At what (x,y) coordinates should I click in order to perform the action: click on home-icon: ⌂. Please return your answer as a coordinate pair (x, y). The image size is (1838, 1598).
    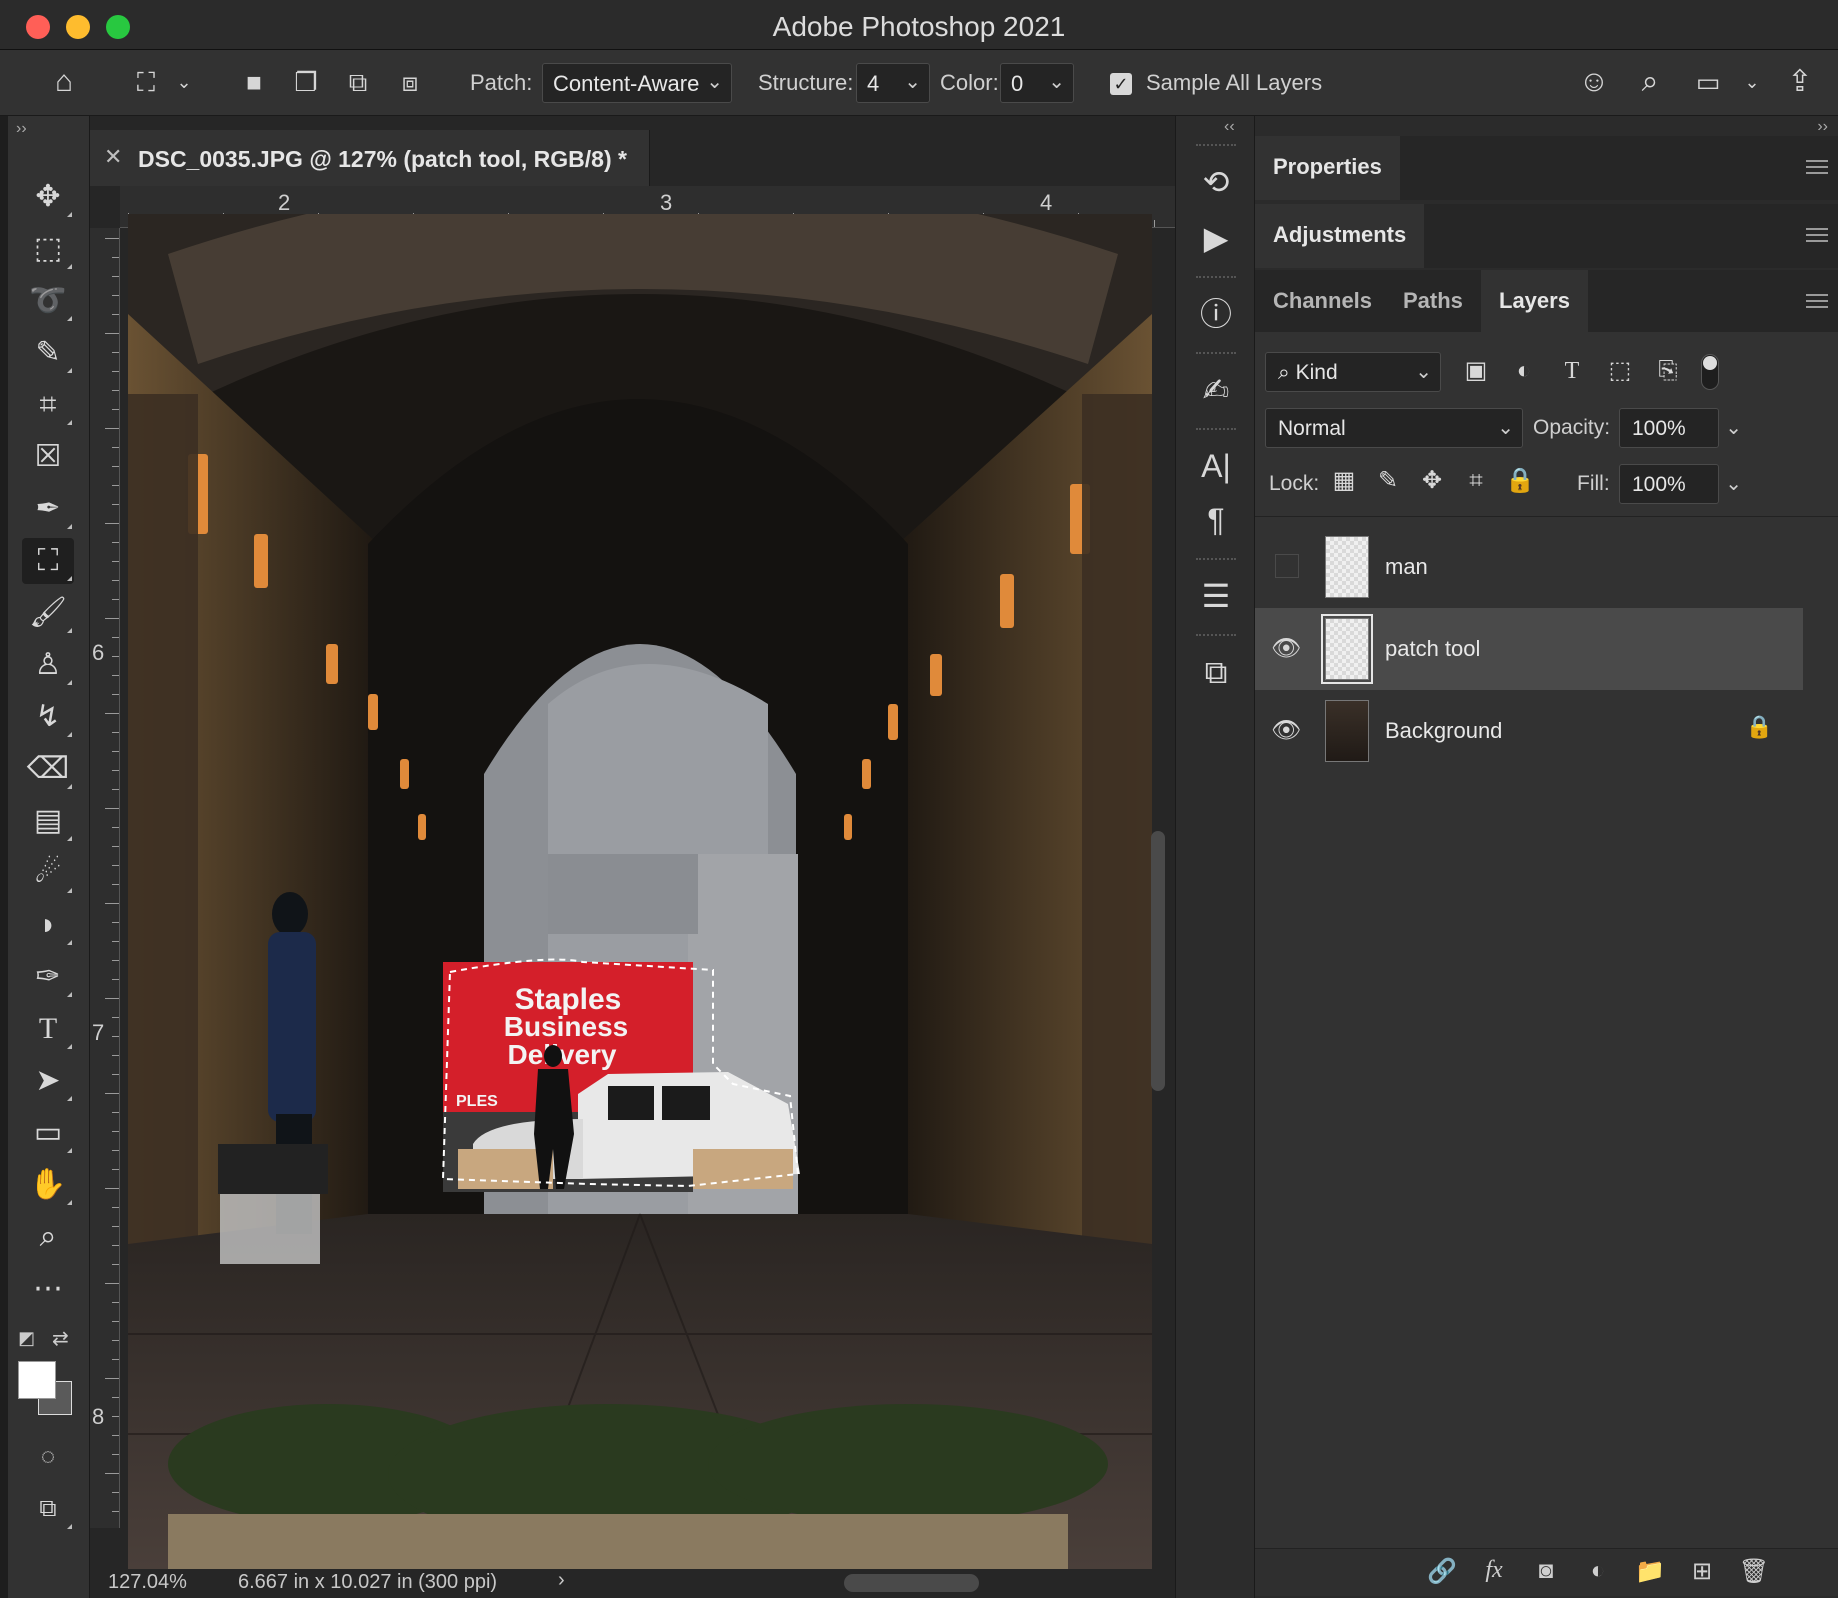
    Looking at the image, I should click on (64, 82).